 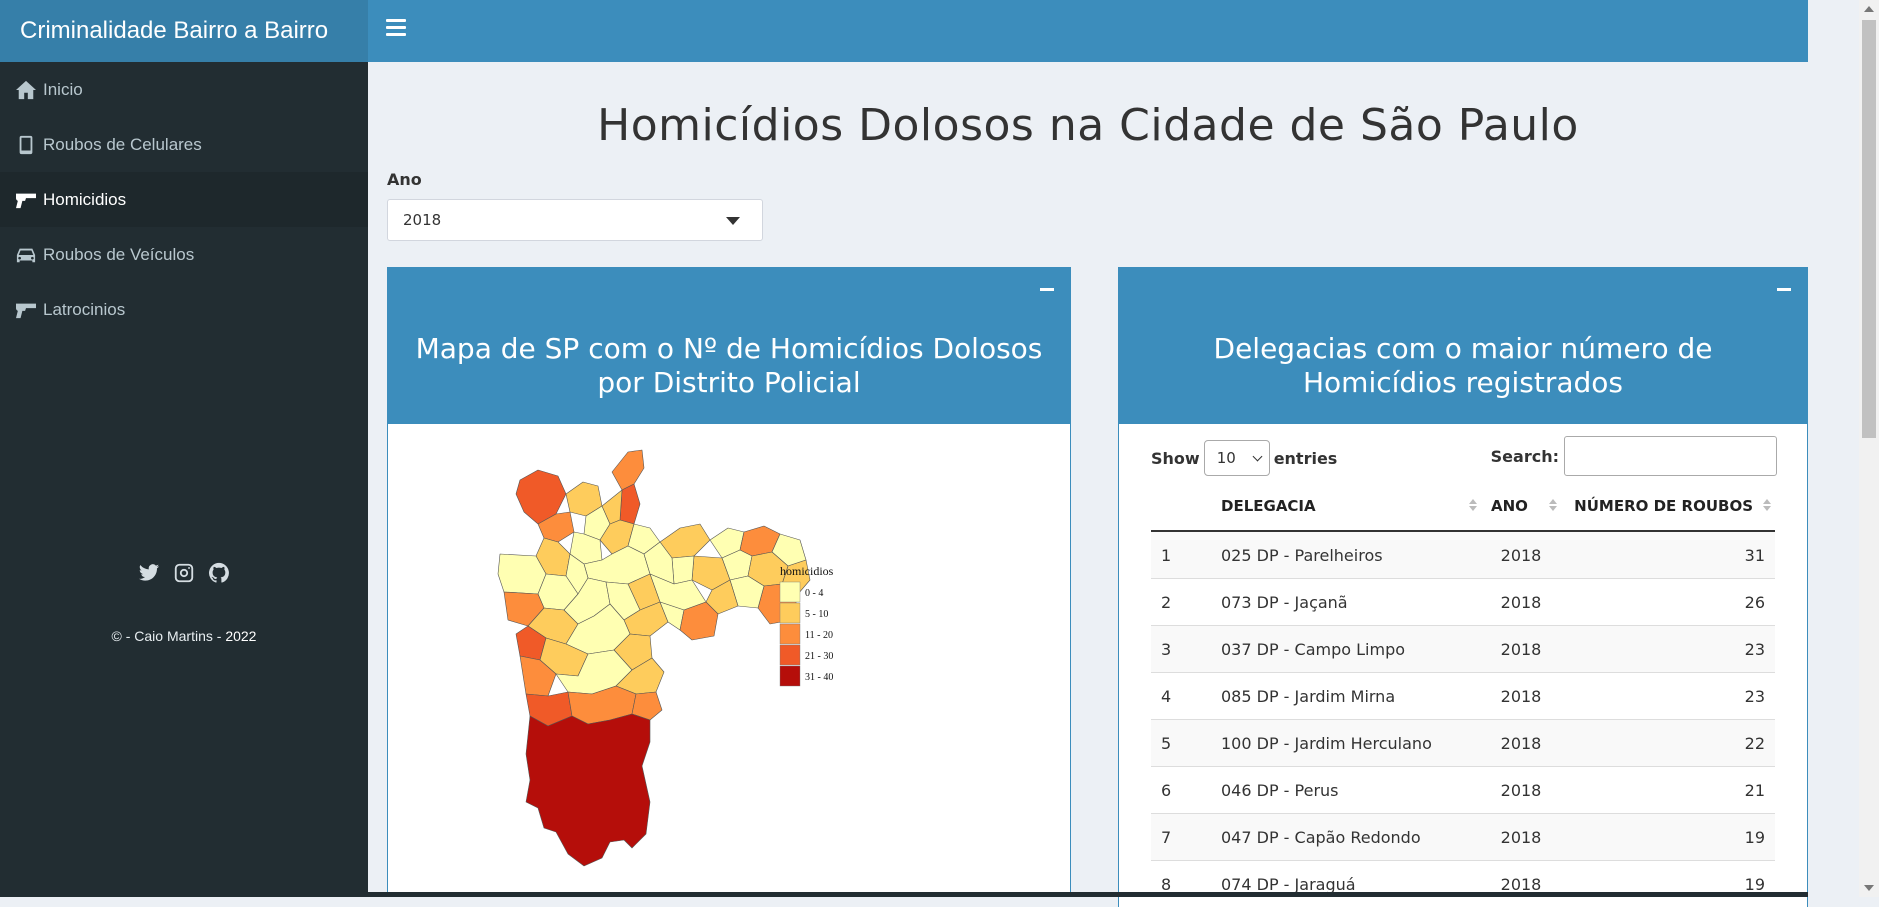 I want to click on sidebar-item-roubos-veiculos: Roubos de Veículos, so click(x=184, y=254).